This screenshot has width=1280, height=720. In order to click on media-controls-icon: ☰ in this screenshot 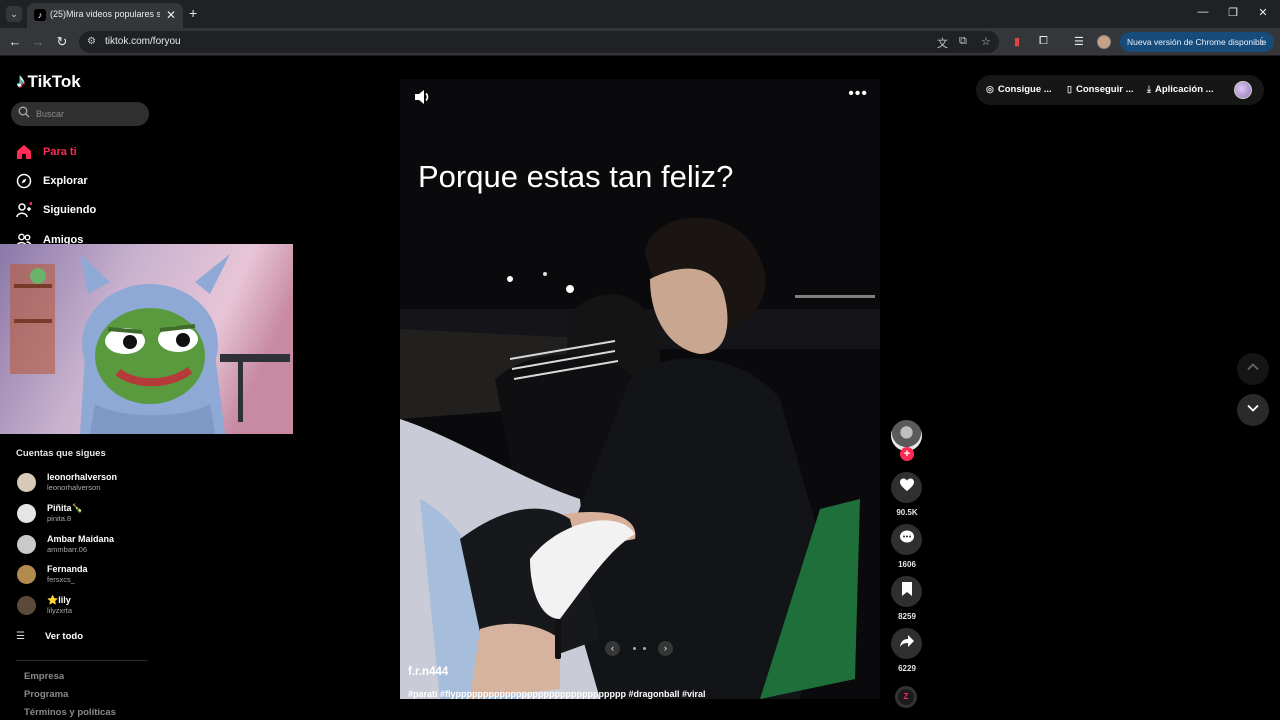, I will do `click(1079, 41)`.